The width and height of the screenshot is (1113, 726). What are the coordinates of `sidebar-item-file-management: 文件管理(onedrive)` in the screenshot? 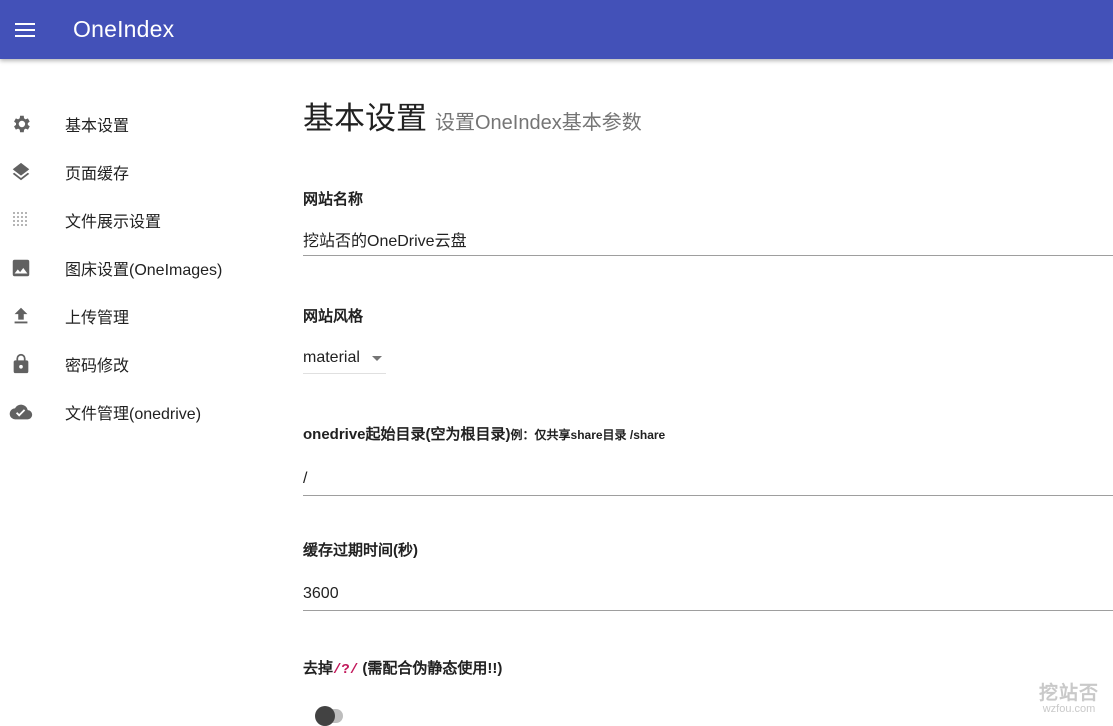 It's located at (135, 412).